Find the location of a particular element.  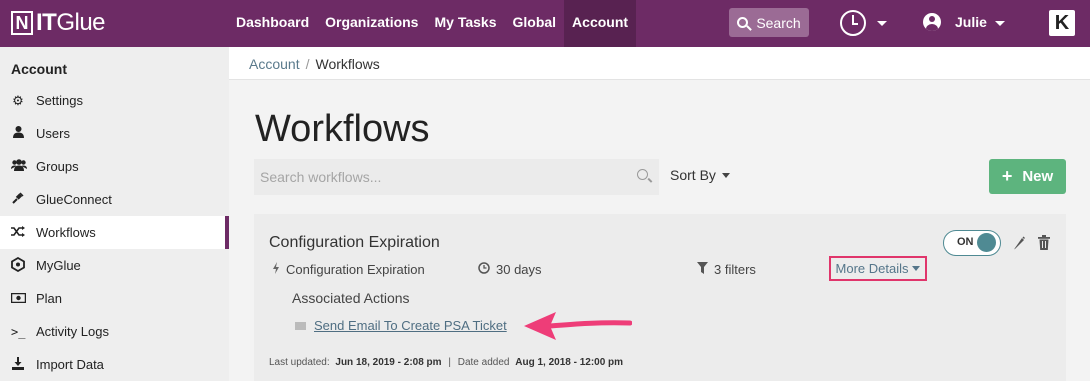

workflow-duration: 30 days is located at coordinates (510, 269).